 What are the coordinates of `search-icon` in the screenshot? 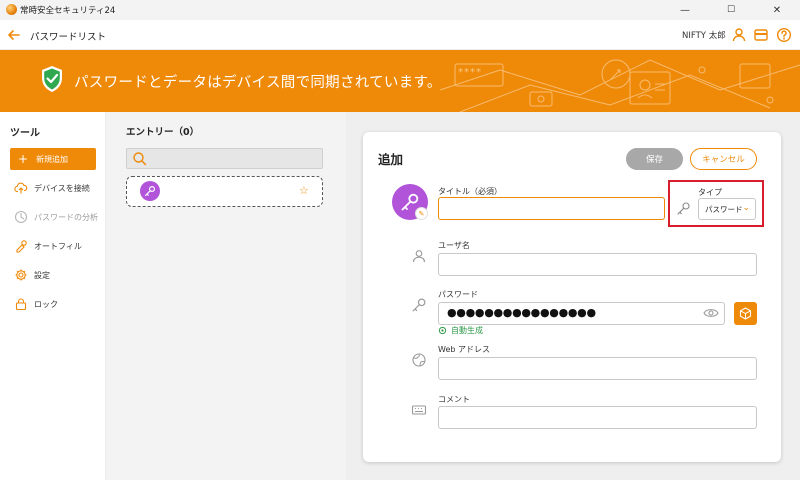 It's located at (140, 159).